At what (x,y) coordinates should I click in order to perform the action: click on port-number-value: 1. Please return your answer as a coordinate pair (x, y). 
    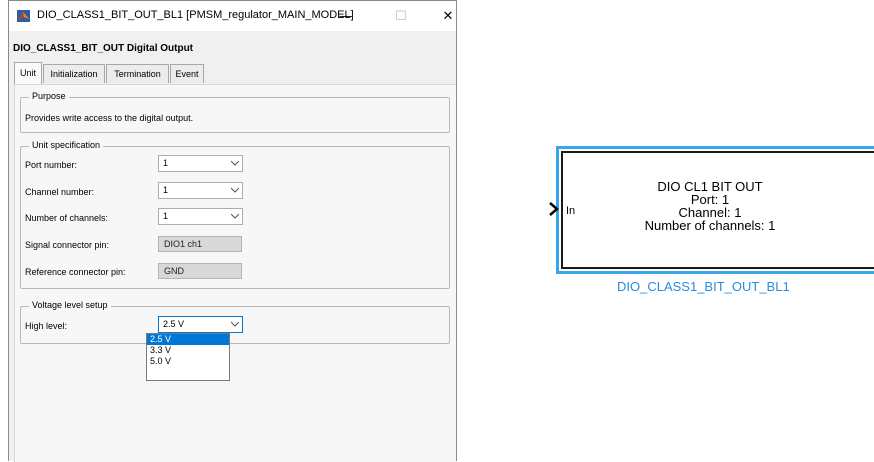
    Looking at the image, I should click on (166, 163).